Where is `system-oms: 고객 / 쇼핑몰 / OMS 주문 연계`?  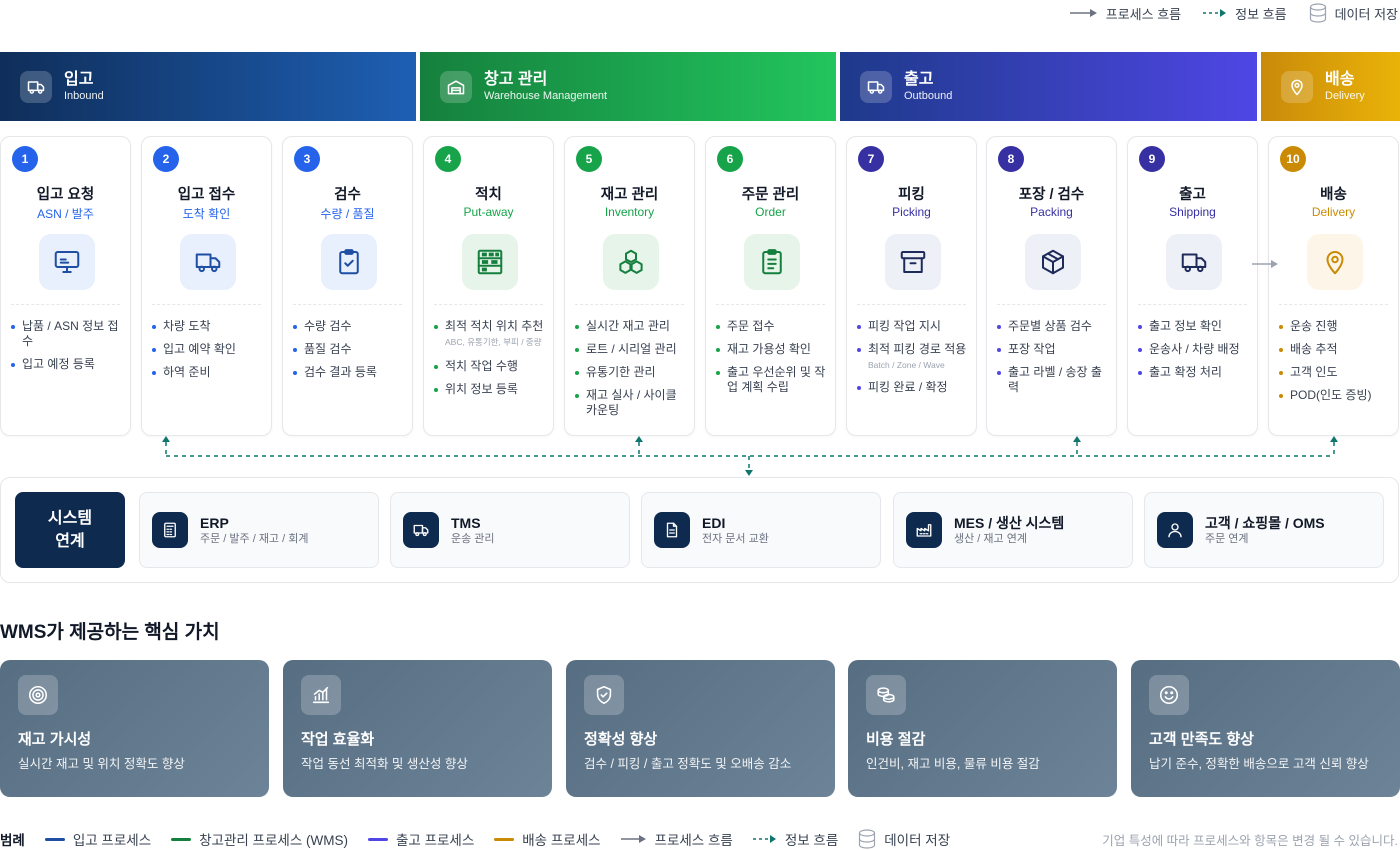 system-oms: 고객 / 쇼핑몰 / OMS 주문 연계 is located at coordinates (1264, 530).